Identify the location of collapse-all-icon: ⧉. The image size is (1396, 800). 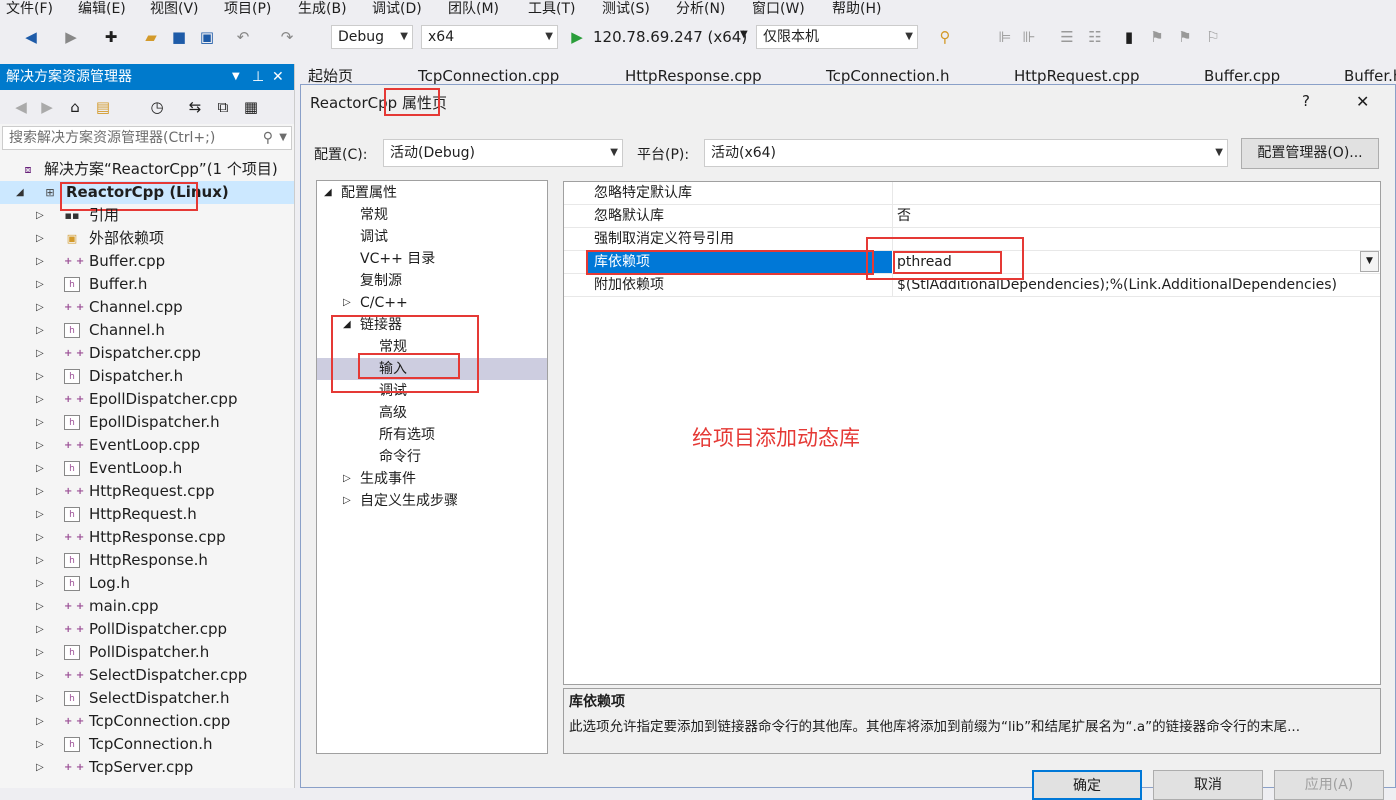
(223, 107).